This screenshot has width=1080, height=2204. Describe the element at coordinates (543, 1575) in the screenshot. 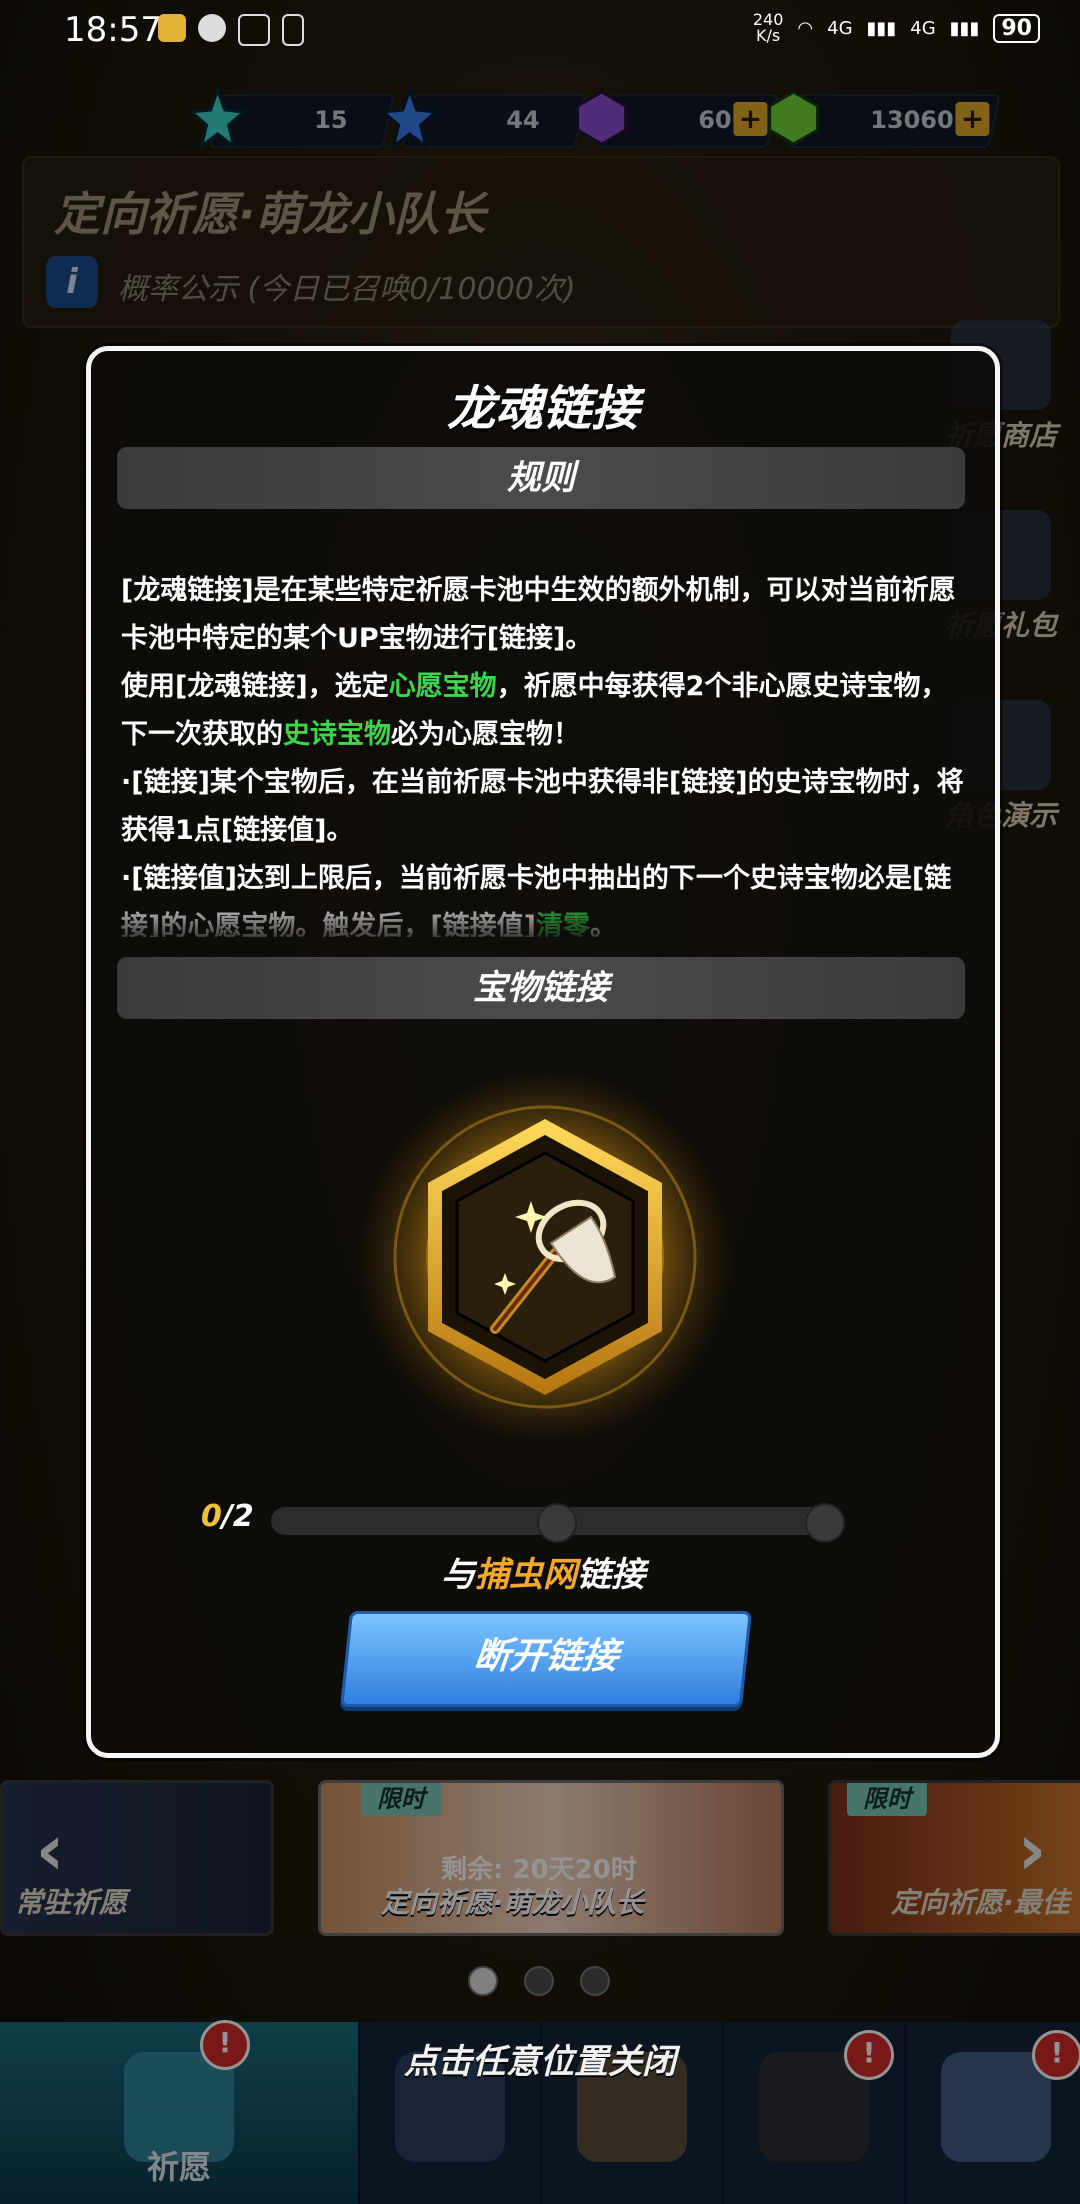

I see `linked-item-text: 与捕虫网链接` at that location.